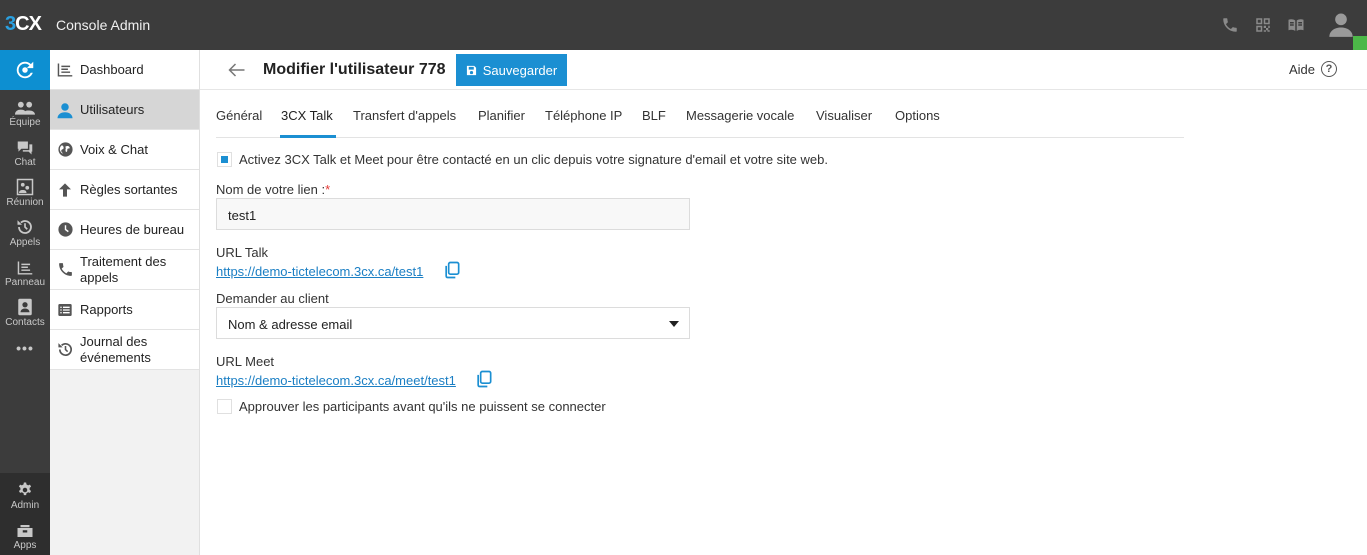 The height and width of the screenshot is (555, 1367). Describe the element at coordinates (917, 123) in the screenshot. I see `tab-options: Options` at that location.